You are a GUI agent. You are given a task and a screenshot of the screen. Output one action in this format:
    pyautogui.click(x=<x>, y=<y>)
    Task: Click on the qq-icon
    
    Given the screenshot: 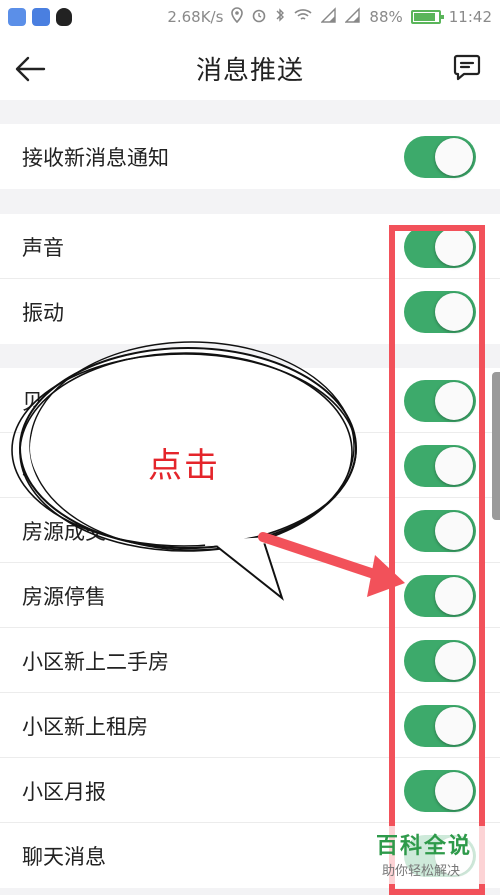 What is the action you would take?
    pyautogui.click(x=64, y=17)
    